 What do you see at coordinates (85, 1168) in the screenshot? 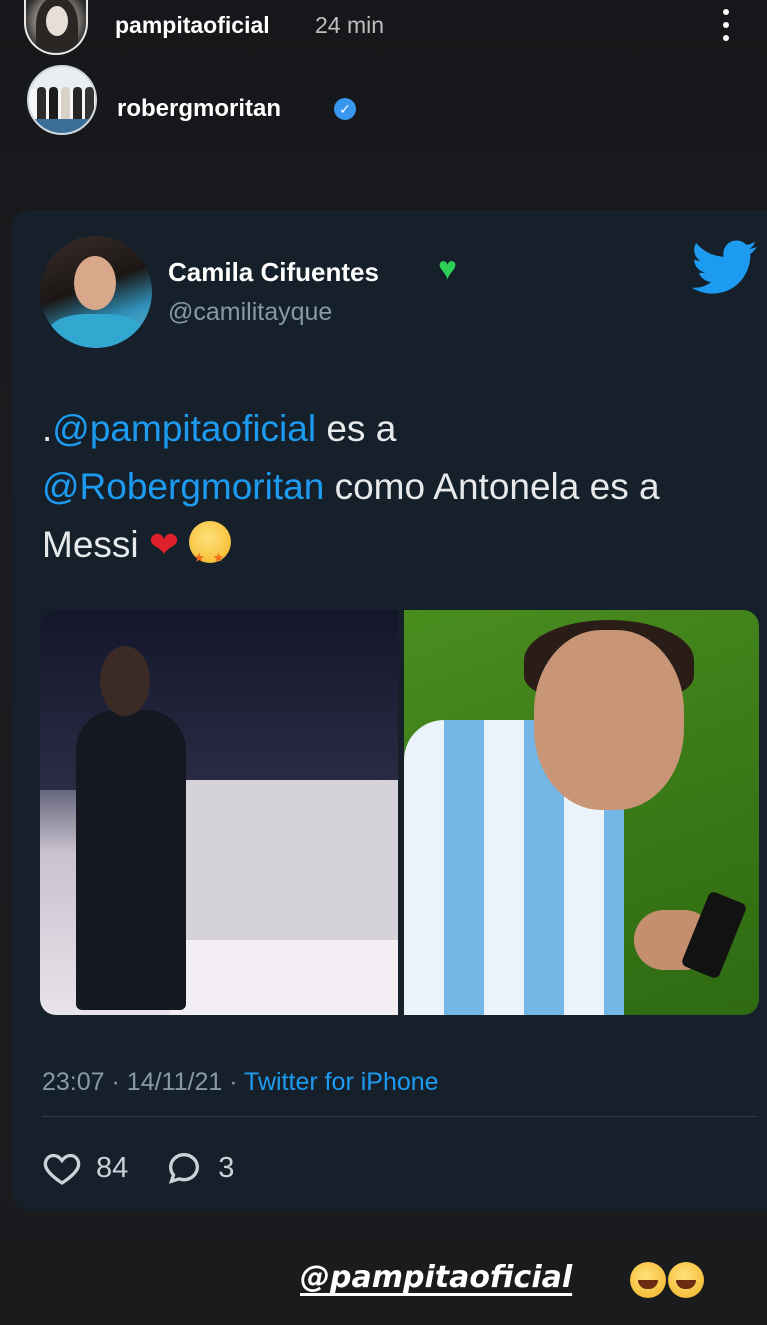
I see `like-button: 84` at bounding box center [85, 1168].